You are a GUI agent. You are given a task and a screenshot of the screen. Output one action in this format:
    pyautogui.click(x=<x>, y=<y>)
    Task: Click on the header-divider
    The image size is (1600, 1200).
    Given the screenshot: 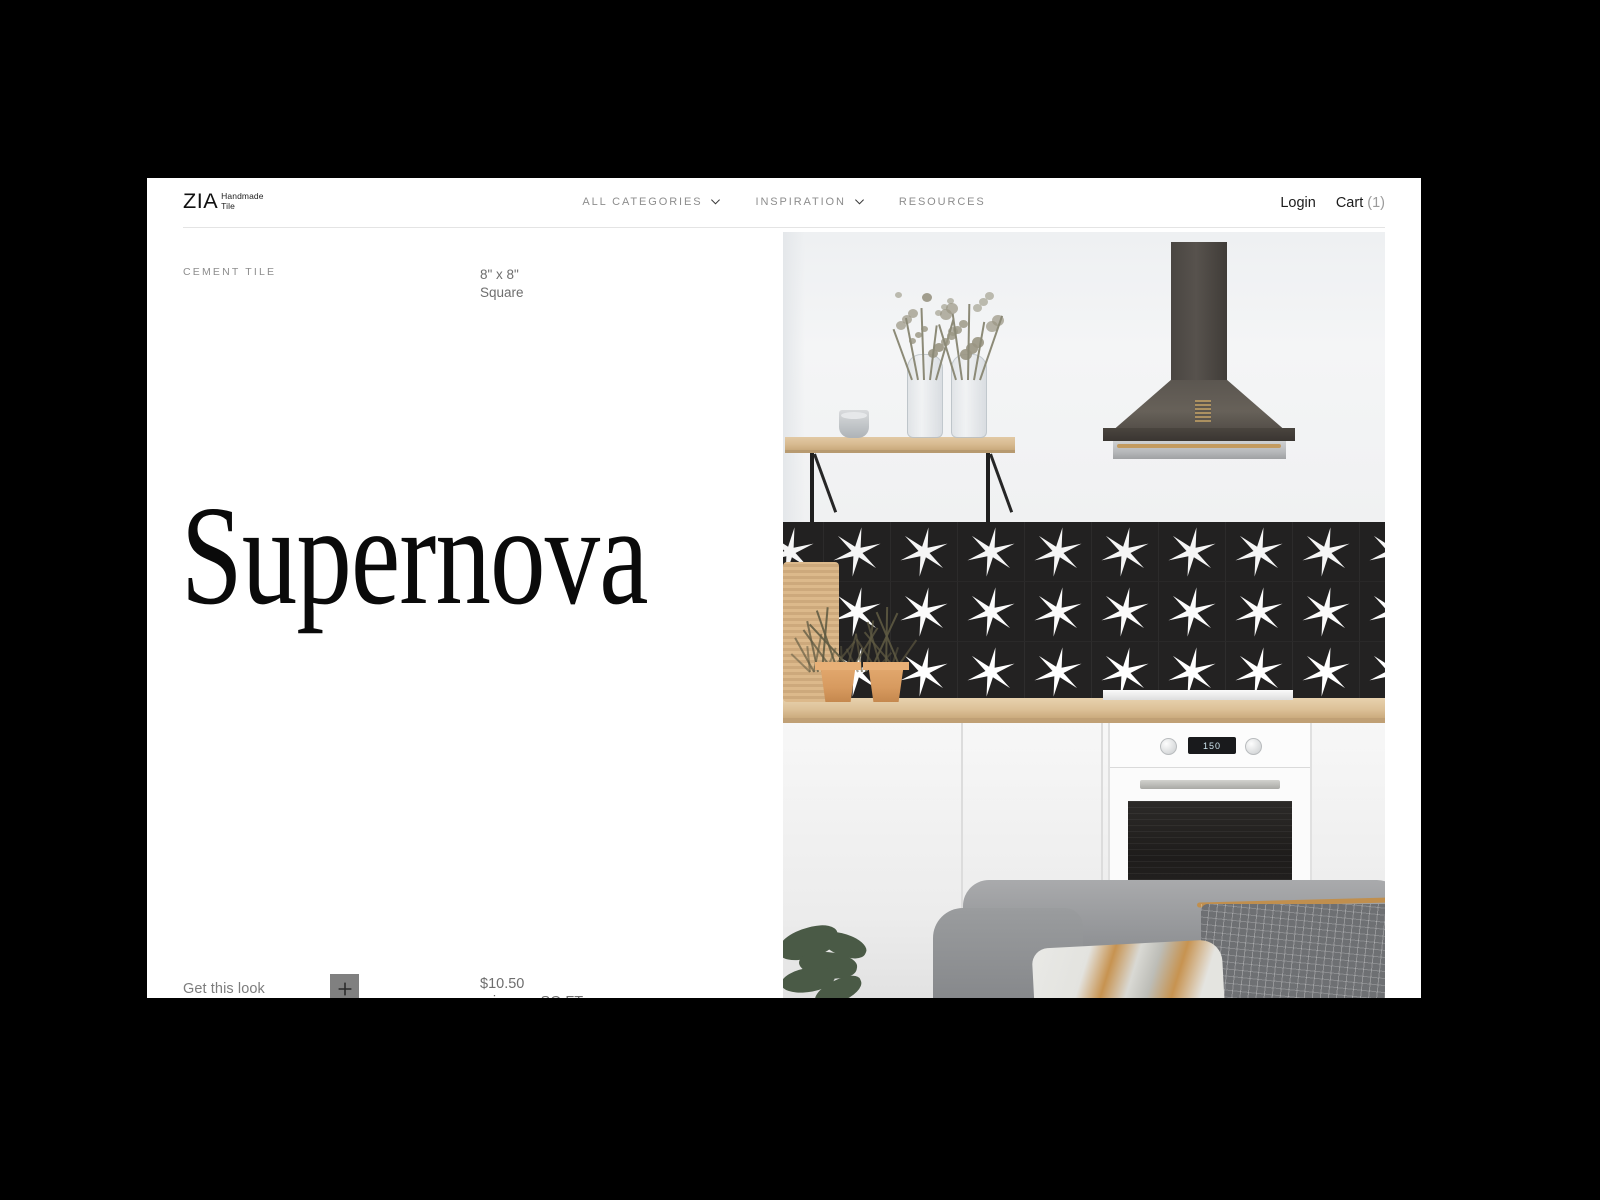 What is the action you would take?
    pyautogui.click(x=784, y=227)
    